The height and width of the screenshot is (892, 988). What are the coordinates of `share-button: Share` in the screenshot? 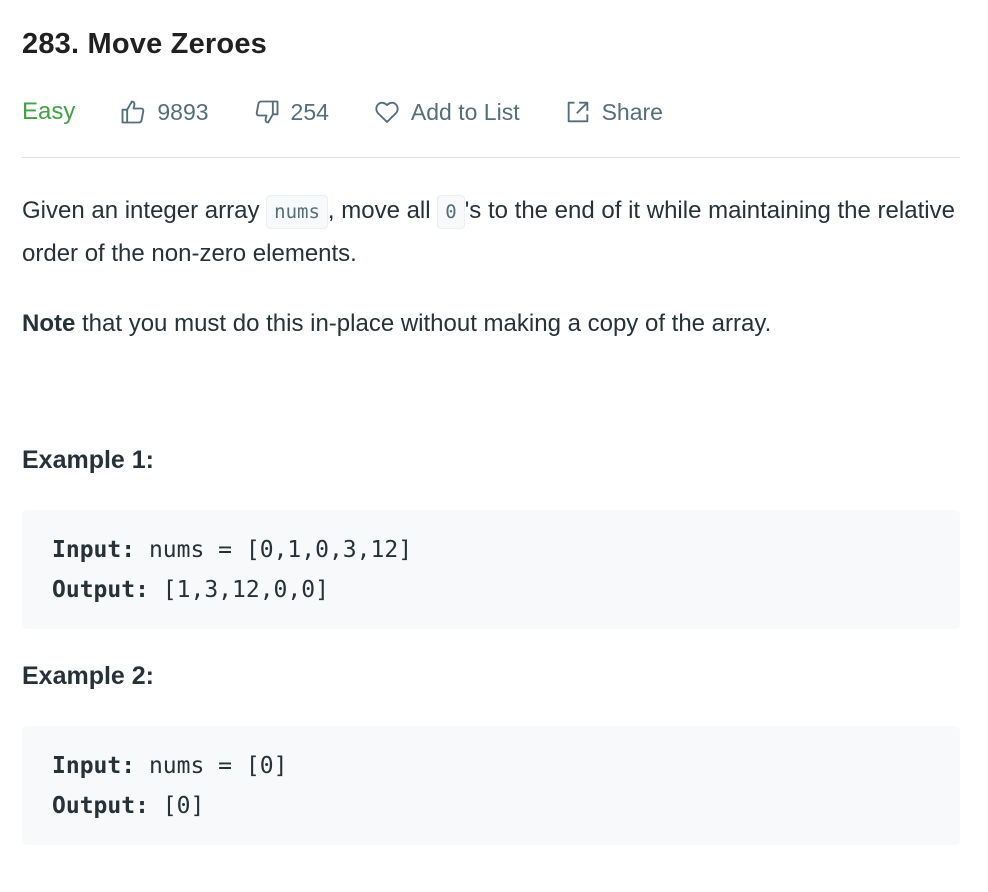 It's located at (613, 112).